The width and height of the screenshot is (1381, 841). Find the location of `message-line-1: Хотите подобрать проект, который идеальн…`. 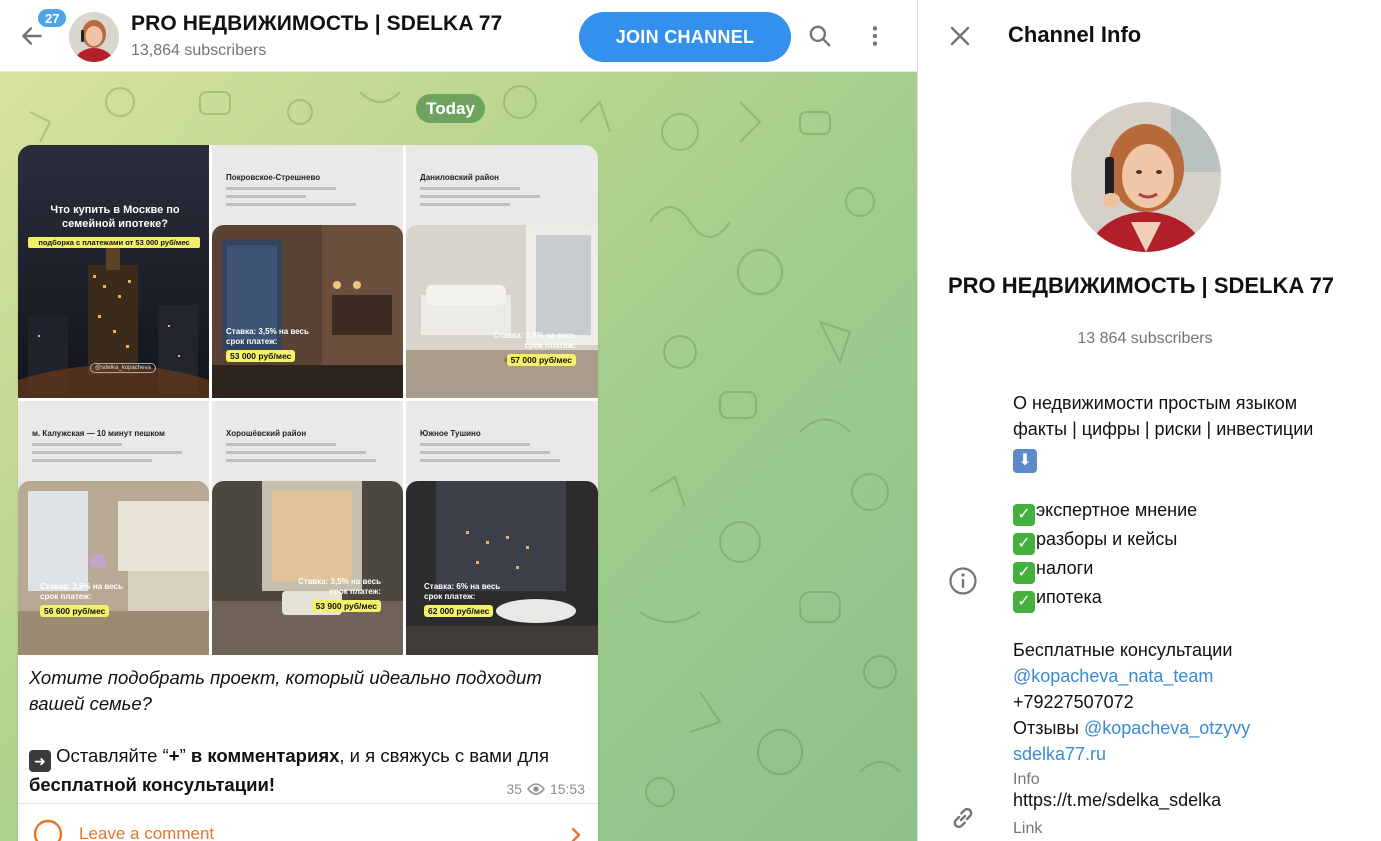

message-line-1: Хотите подобрать проект, который идеальн… is located at coordinates (285, 677).